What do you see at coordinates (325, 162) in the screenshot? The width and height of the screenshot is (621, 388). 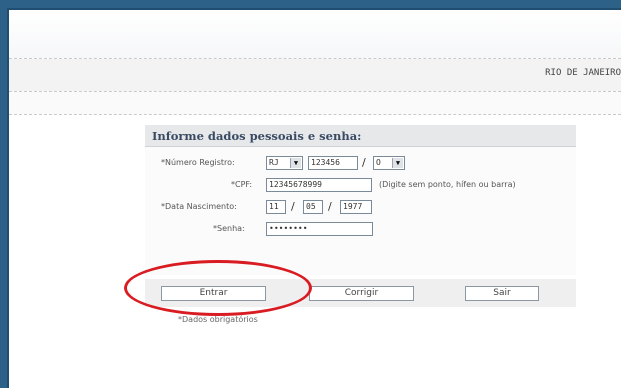 I see `registro-number-value: 123456` at bounding box center [325, 162].